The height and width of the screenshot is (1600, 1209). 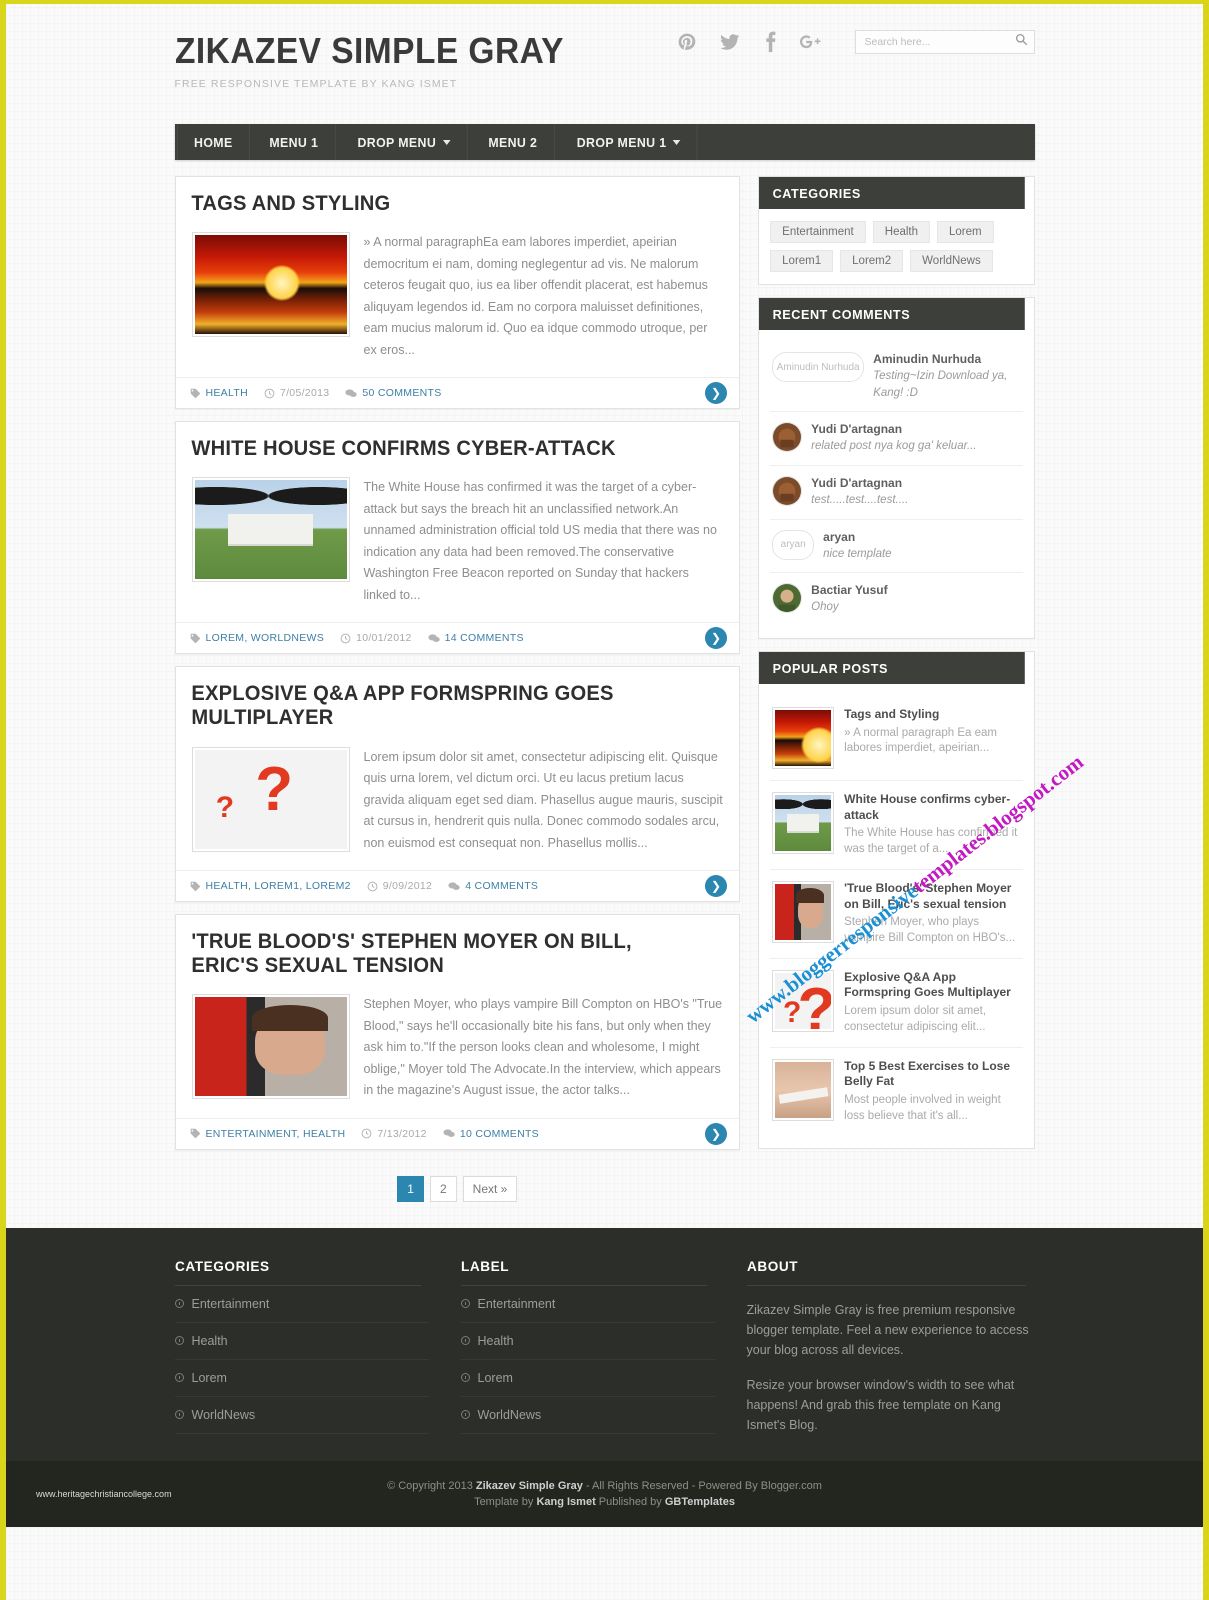 What do you see at coordinates (454, 886) in the screenshot?
I see `comment-icon` at bounding box center [454, 886].